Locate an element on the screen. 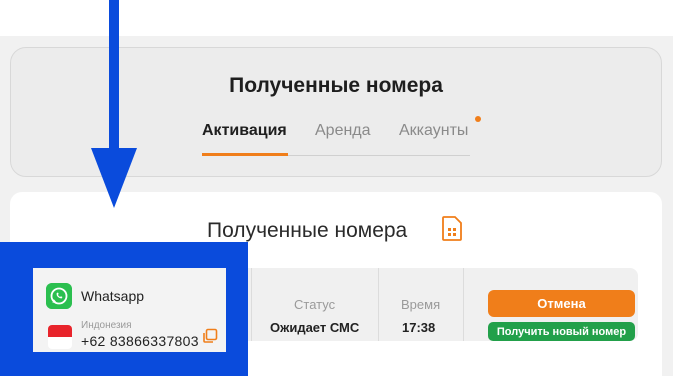  status-label: Статус is located at coordinates (315, 304).